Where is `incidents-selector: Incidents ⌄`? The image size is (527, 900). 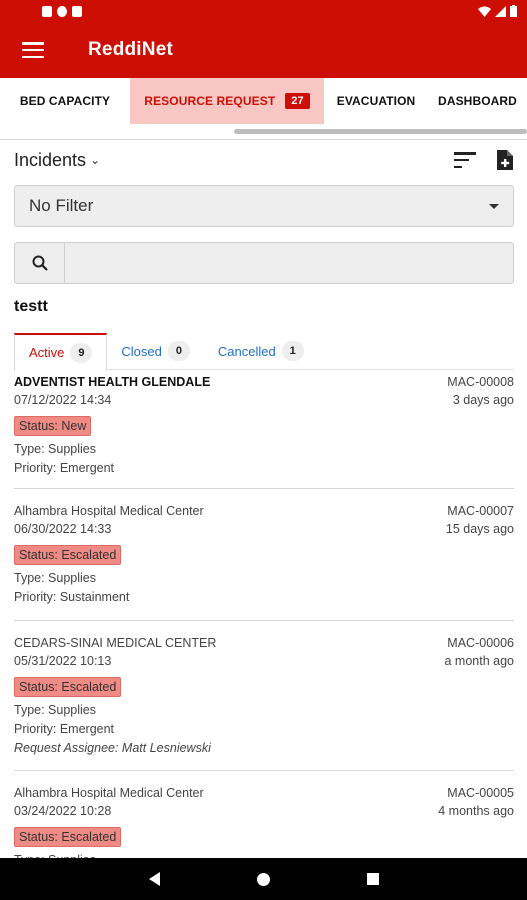 incidents-selector: Incidents ⌄ is located at coordinates (57, 160).